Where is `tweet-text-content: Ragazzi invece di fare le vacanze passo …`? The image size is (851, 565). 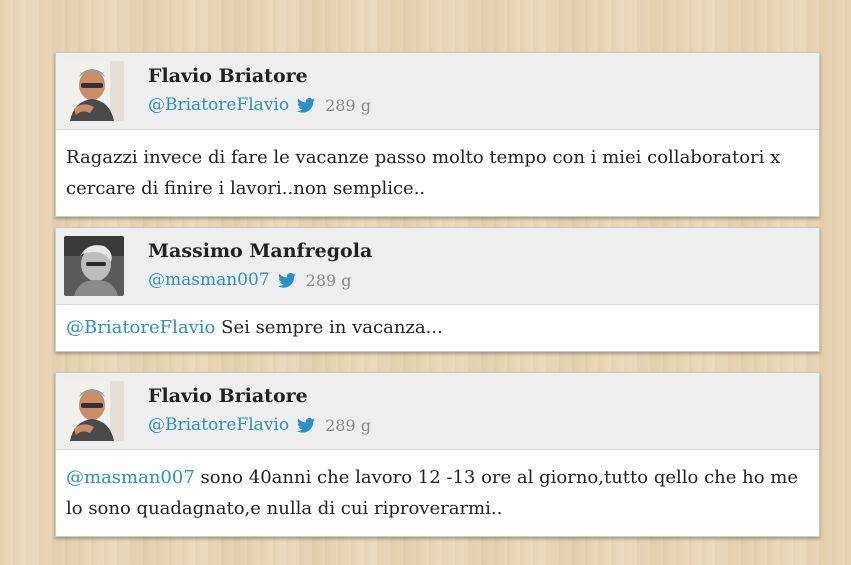 tweet-text-content: Ragazzi invece di fare le vacanze passo … is located at coordinates (423, 173).